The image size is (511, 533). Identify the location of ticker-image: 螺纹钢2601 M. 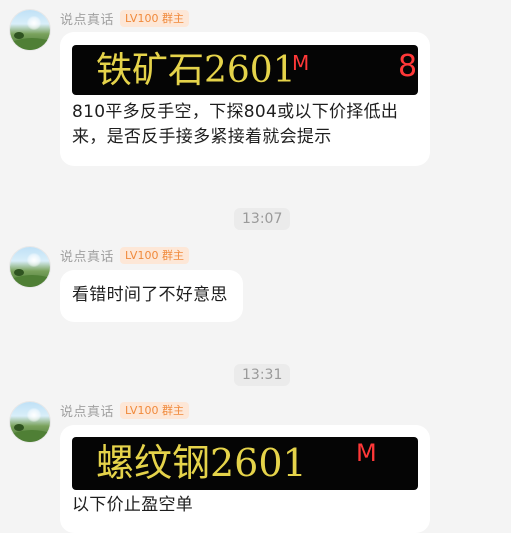
(245, 463).